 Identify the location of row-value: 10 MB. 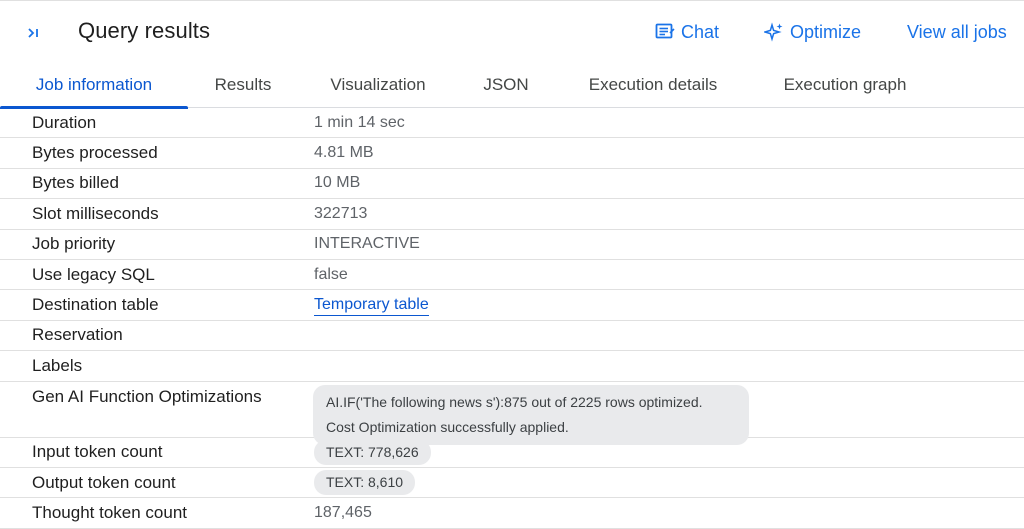
(337, 183).